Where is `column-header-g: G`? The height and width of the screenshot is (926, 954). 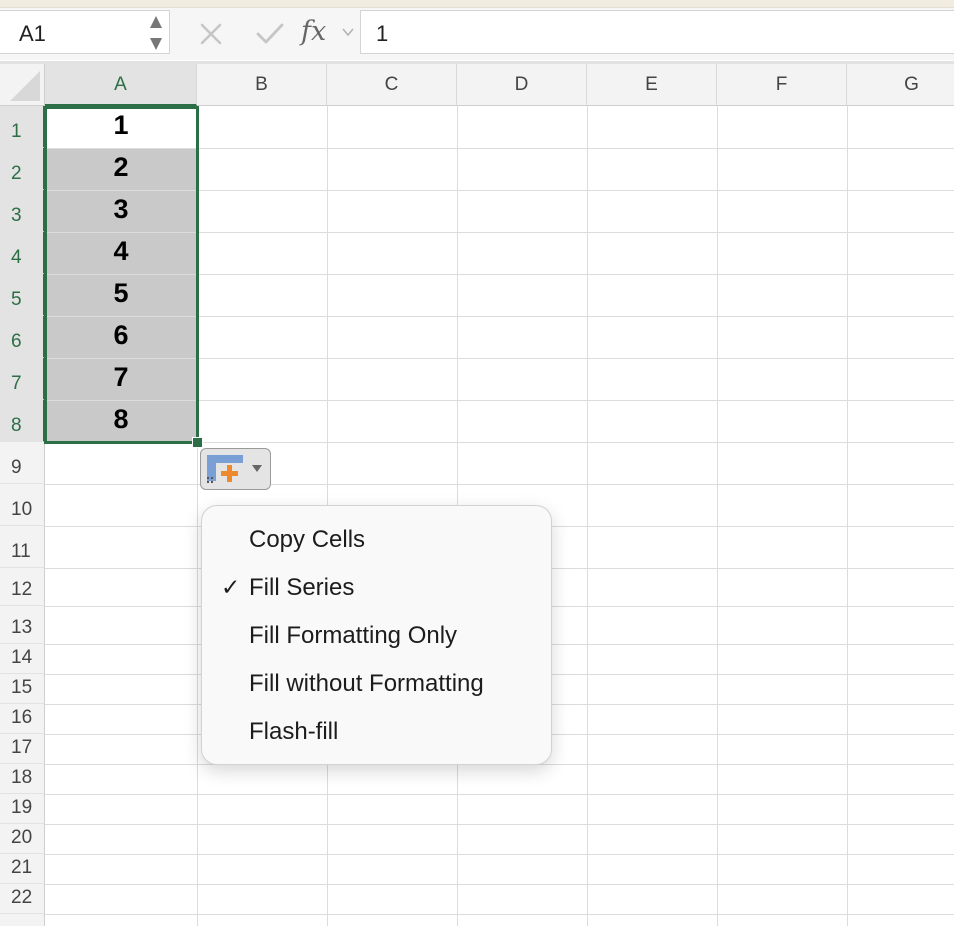
column-header-g: G is located at coordinates (900, 85).